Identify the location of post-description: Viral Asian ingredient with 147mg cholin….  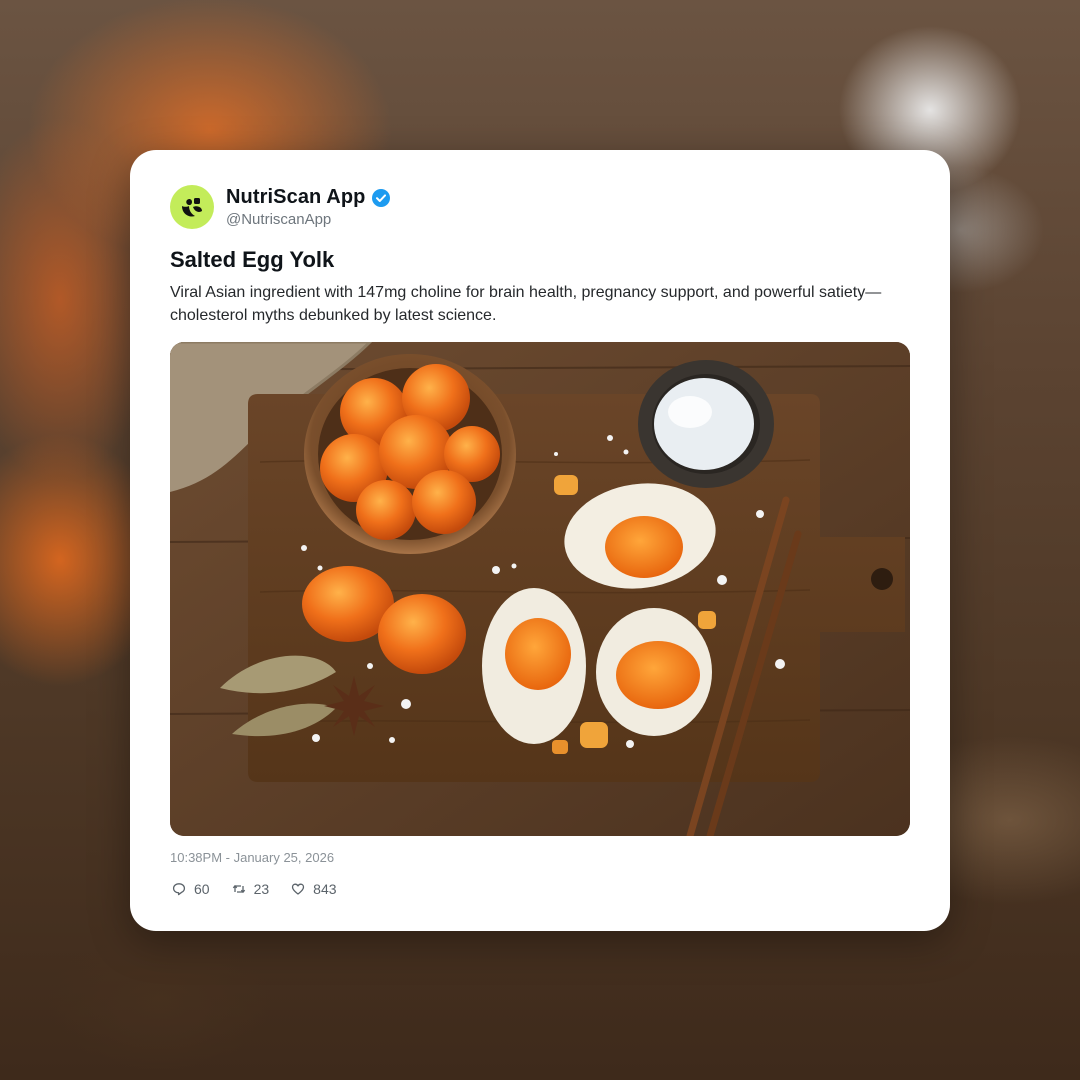
(526, 304).